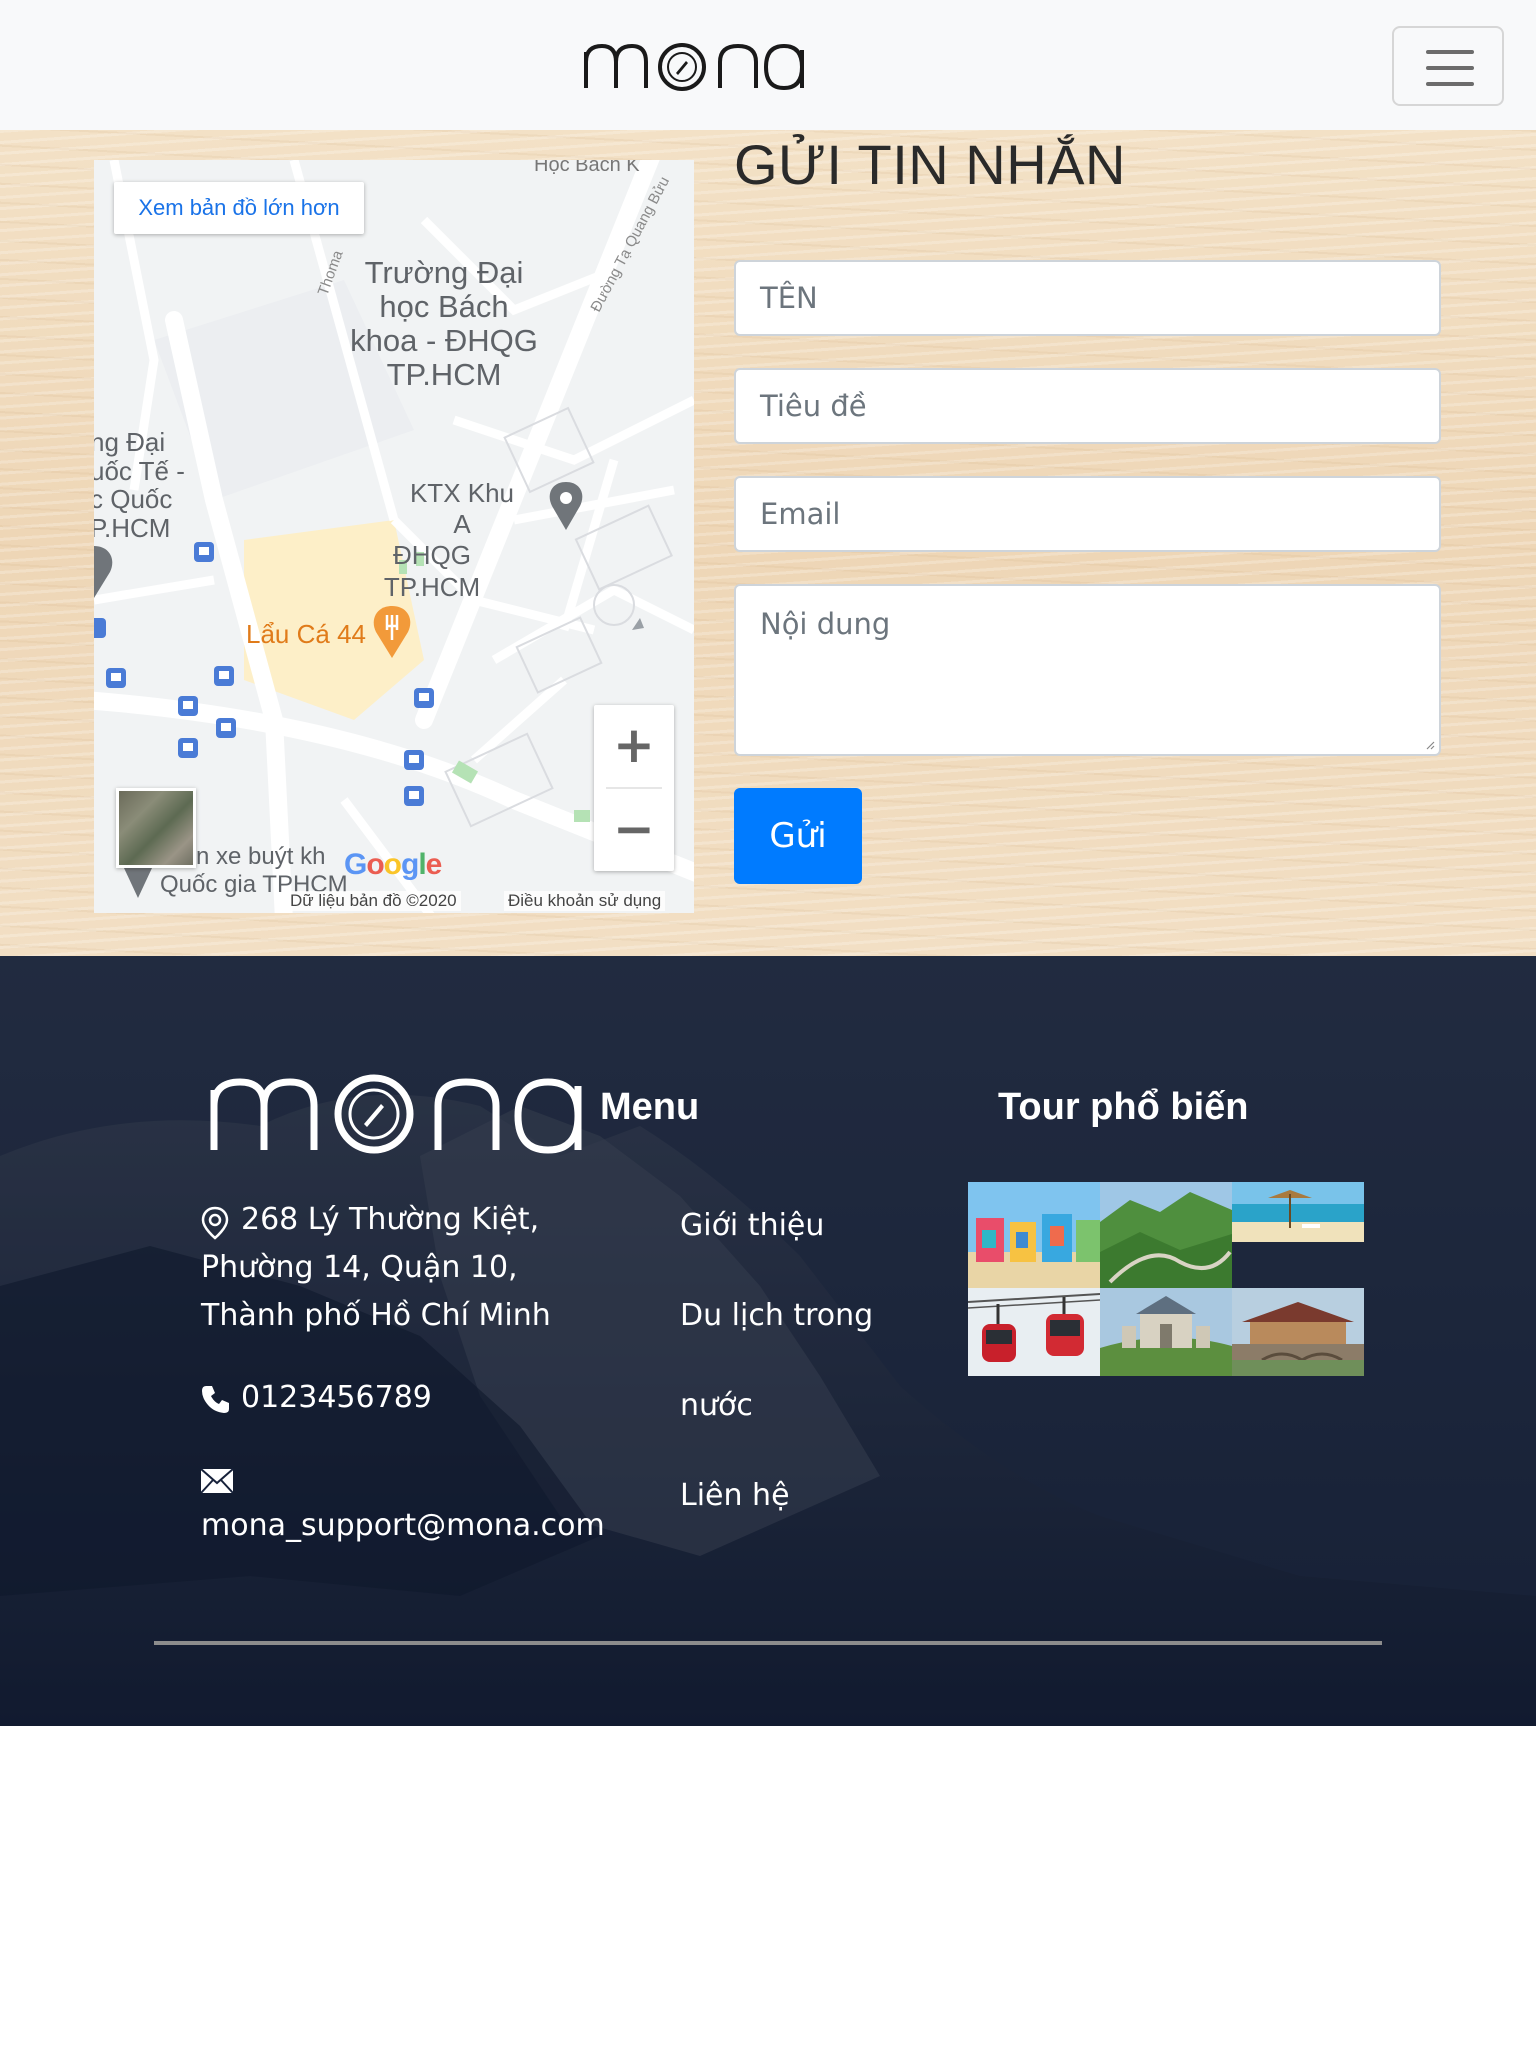 This screenshot has width=1536, height=2048. Describe the element at coordinates (397, 1106) in the screenshot. I see `footer-brand-logo` at that location.